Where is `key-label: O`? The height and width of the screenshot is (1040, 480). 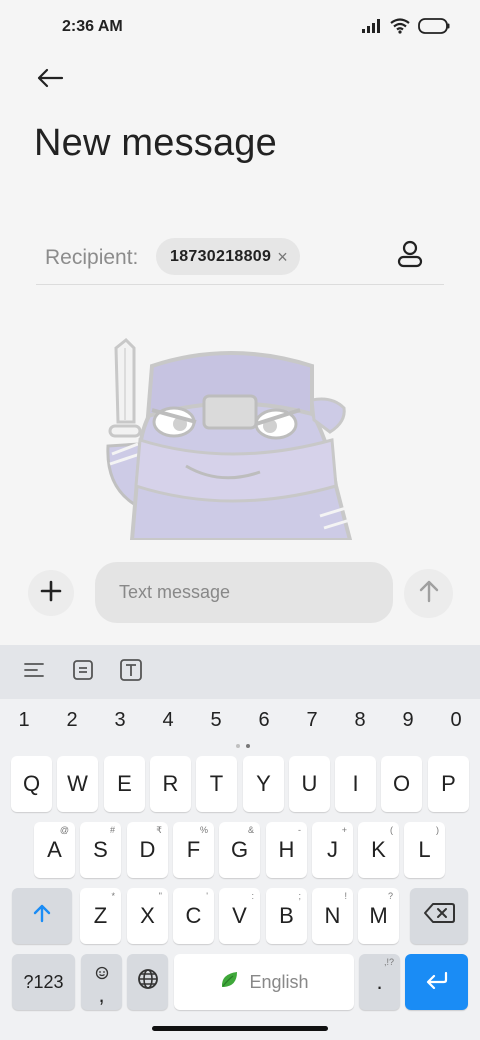
key-label: O is located at coordinates (401, 783).